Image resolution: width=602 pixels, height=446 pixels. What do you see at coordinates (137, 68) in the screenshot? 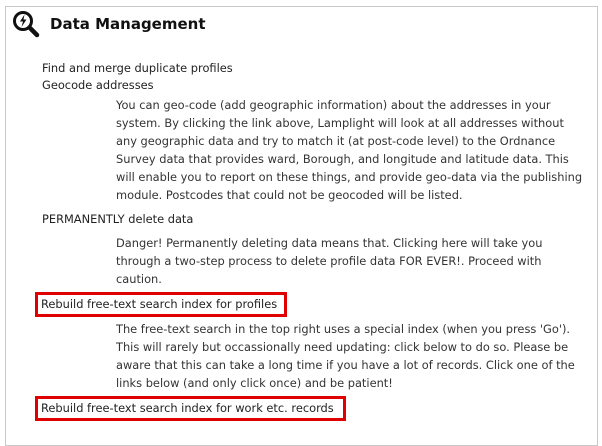
I see `find-merge-duplicates-link: Find and merge duplicate profiles` at bounding box center [137, 68].